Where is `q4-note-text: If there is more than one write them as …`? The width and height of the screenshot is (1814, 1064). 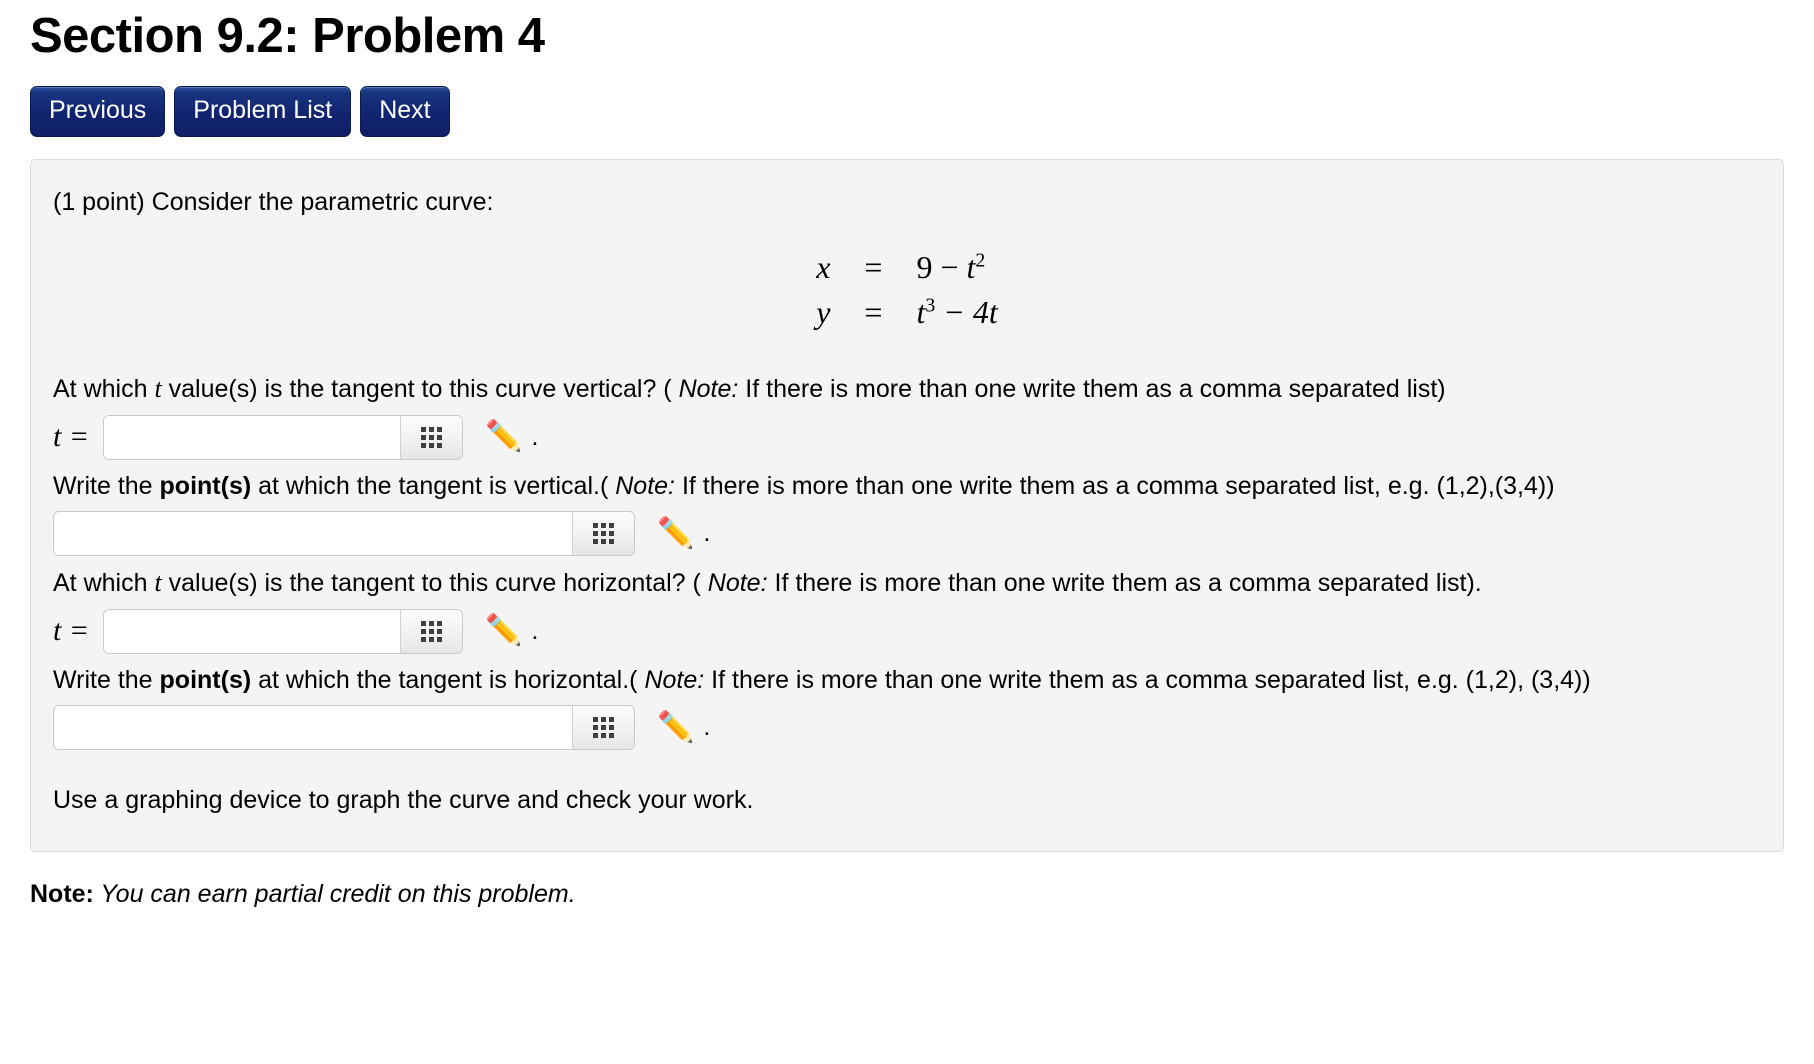
q4-note-text: If there is more than one write them as … is located at coordinates (1147, 679).